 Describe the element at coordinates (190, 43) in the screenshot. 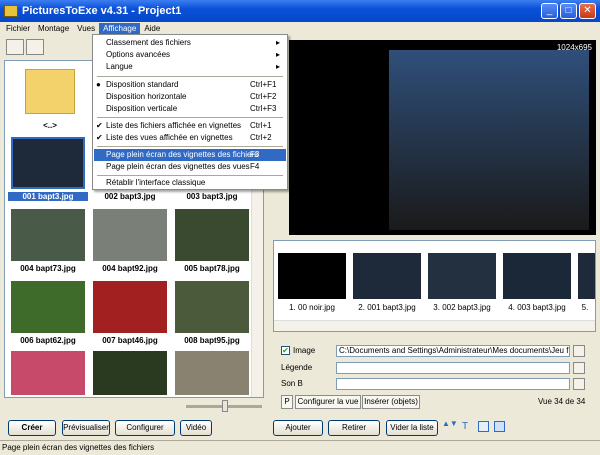

I see `menu-item-classement: Classement des fichiers ▸` at that location.